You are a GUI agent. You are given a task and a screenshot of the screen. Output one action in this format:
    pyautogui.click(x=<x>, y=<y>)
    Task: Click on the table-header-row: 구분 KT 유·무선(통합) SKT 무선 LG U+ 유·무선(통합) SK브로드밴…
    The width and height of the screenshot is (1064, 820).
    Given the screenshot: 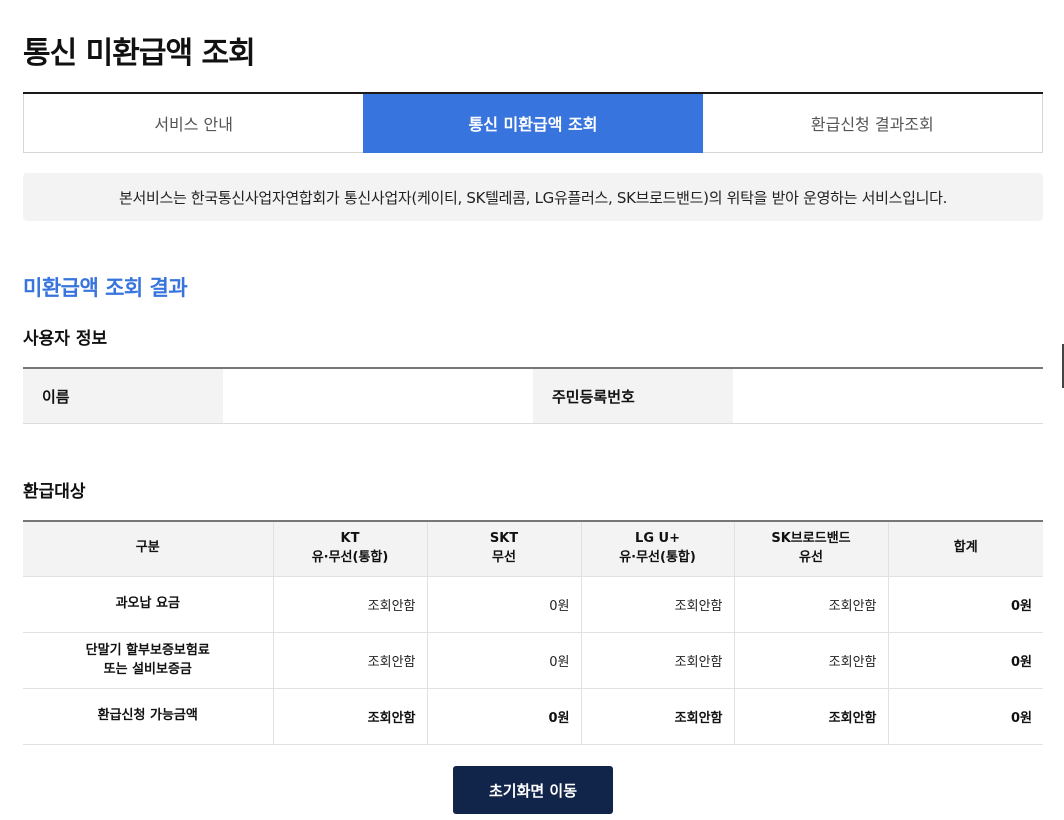 What is the action you would take?
    pyautogui.click(x=533, y=549)
    